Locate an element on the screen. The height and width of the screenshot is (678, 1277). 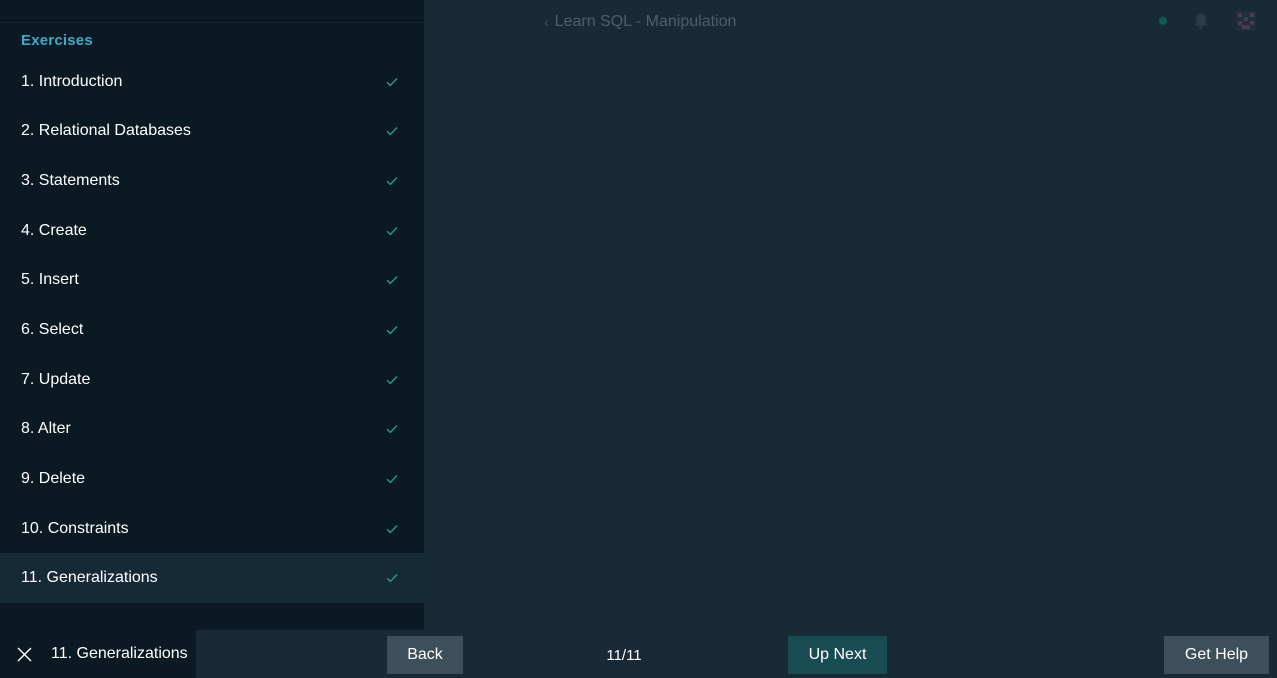
exercise-item: 1. Introduction is located at coordinates (212, 82).